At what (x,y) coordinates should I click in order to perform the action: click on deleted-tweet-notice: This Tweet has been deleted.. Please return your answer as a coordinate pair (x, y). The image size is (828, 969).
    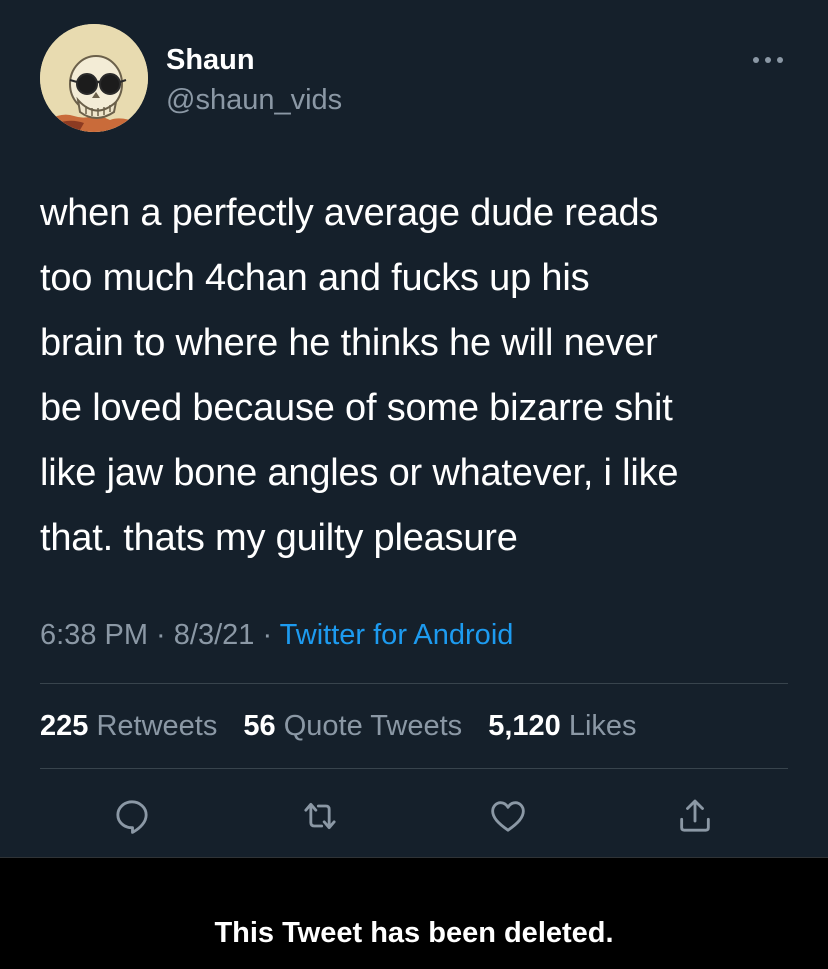
    Looking at the image, I should click on (414, 913).